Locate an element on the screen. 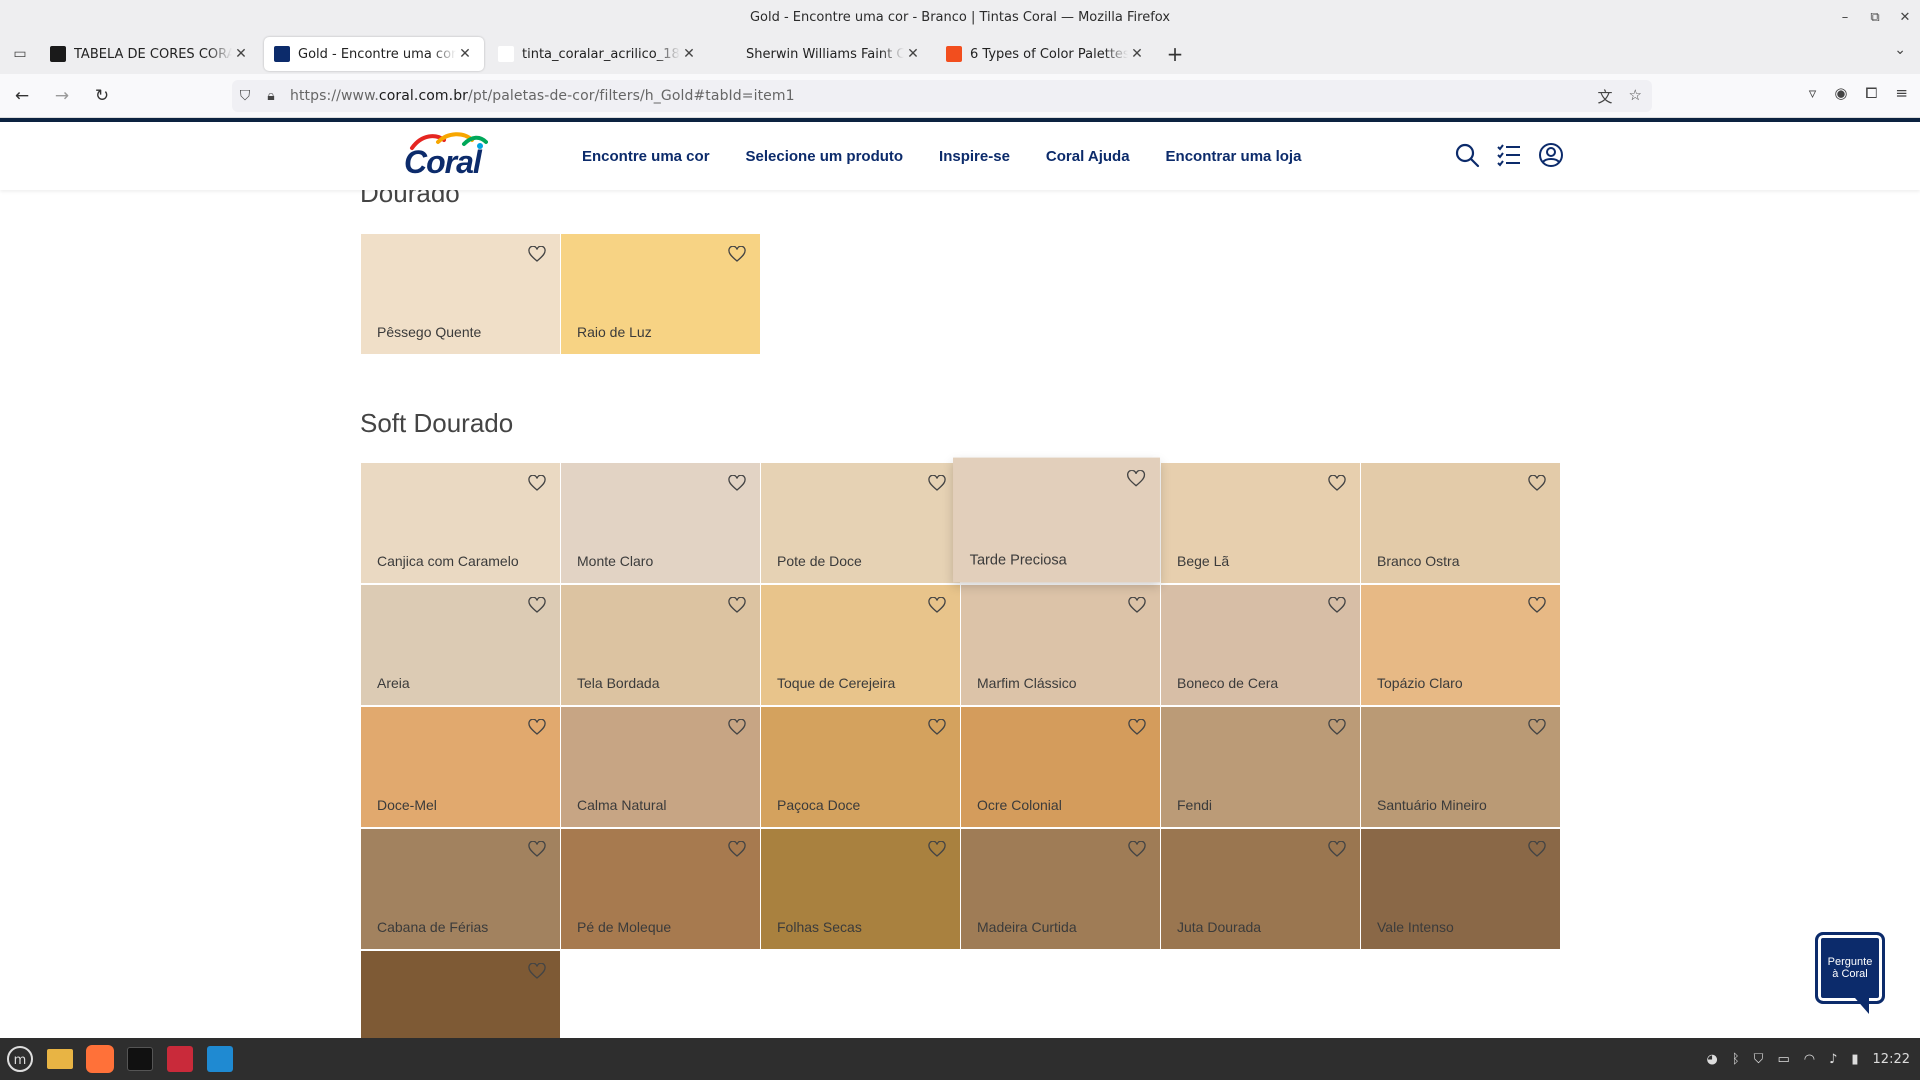 The height and width of the screenshot is (1080, 1920). bluetooth-icon: ᛒ is located at coordinates (1736, 1059).